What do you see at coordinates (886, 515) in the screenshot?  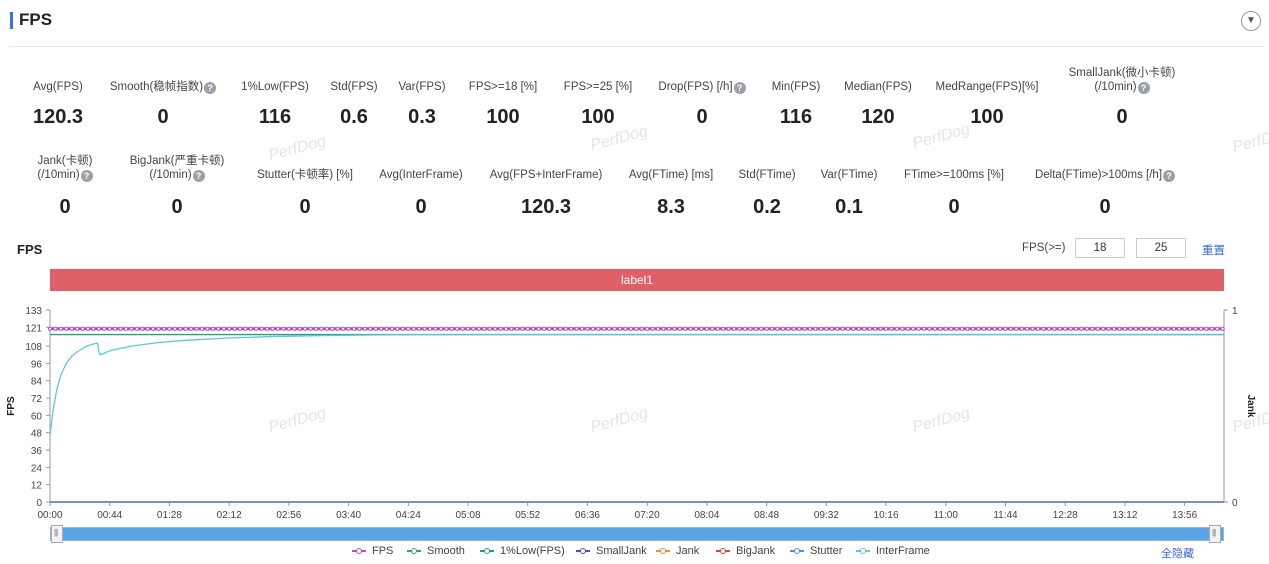 I see `x-tick-label: 10:16` at bounding box center [886, 515].